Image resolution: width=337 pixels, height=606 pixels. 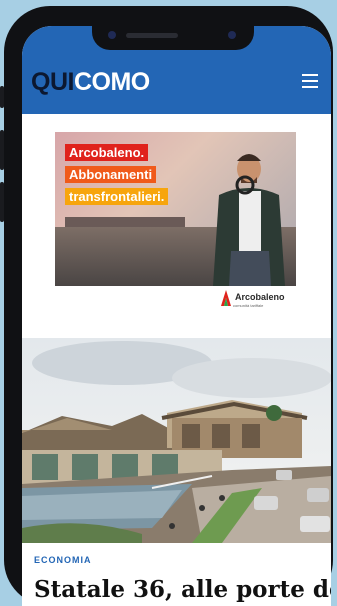 What do you see at coordinates (111, 82) in the screenshot?
I see `logo-part-como: COMO` at bounding box center [111, 82].